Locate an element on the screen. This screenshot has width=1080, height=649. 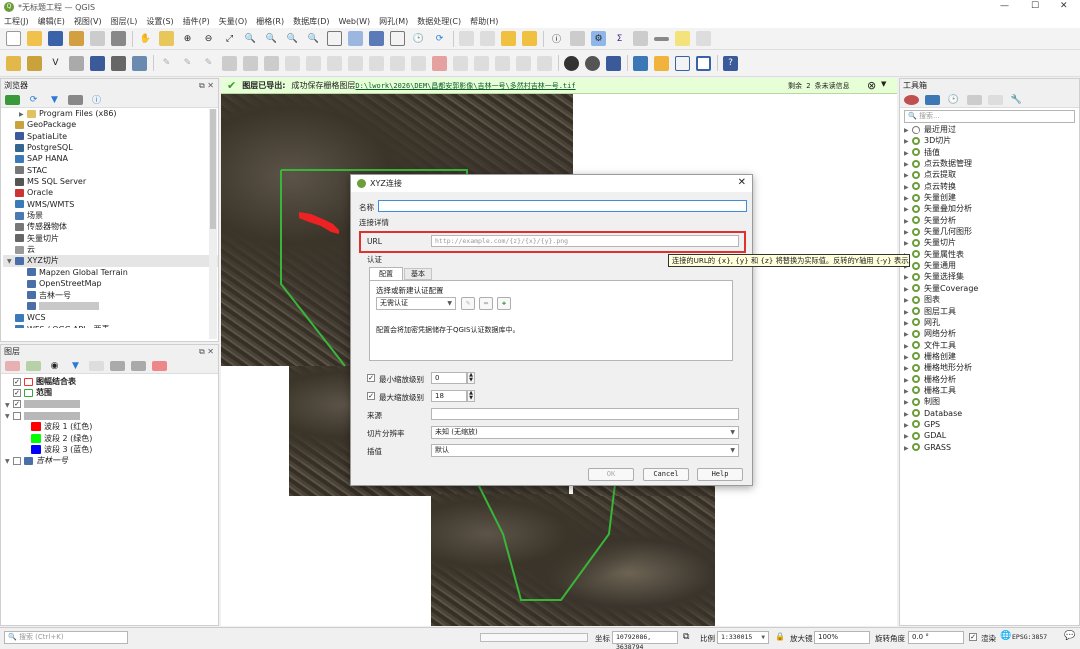
filter-expression-icon is located at coordinates (96, 365).